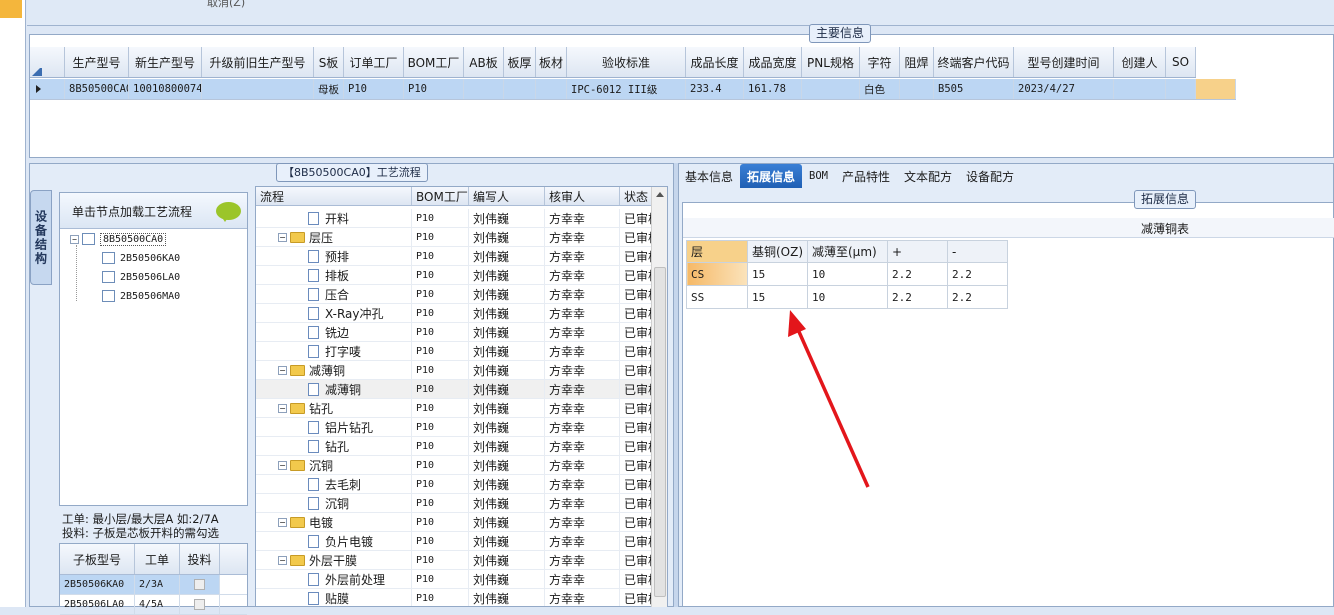 The width and height of the screenshot is (1334, 615). I want to click on process-row: 排板 P10刘伟巍方幸幸已审核, so click(455, 275).